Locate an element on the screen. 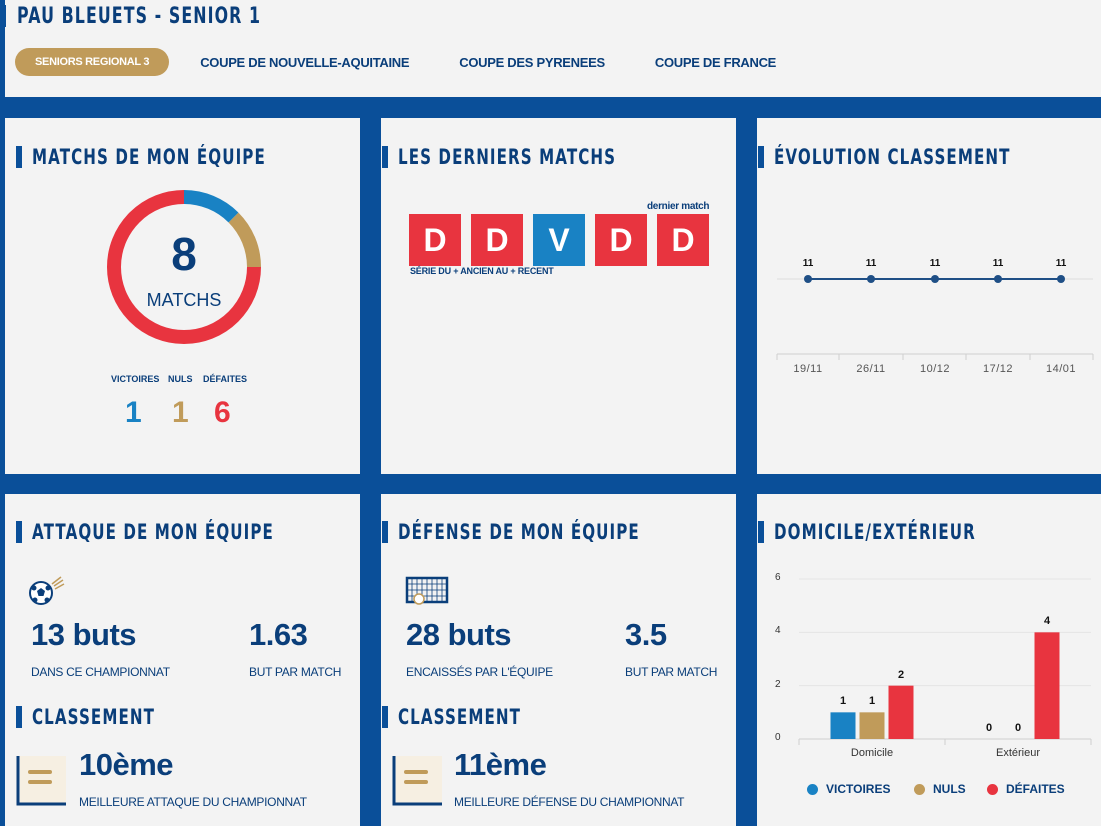  team-title: PAU BLEUETS - SENIOR 1 is located at coordinates (178, 16).